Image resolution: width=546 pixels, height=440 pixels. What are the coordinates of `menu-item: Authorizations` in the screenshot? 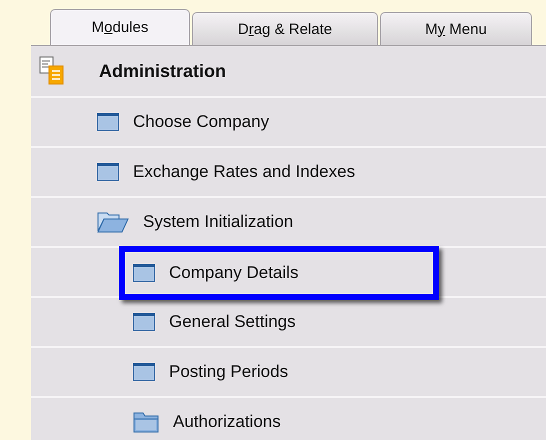 It's located at (227, 422).